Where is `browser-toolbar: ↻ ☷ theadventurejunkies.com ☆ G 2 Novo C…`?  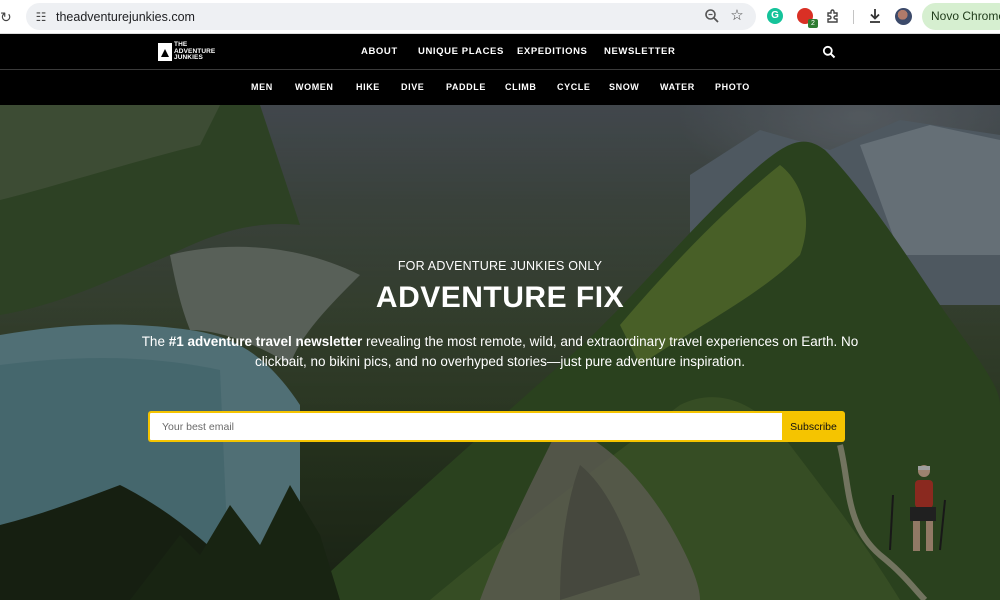
browser-toolbar: ↻ ☷ theadventurejunkies.com ☆ G 2 Novo C… is located at coordinates (500, 17).